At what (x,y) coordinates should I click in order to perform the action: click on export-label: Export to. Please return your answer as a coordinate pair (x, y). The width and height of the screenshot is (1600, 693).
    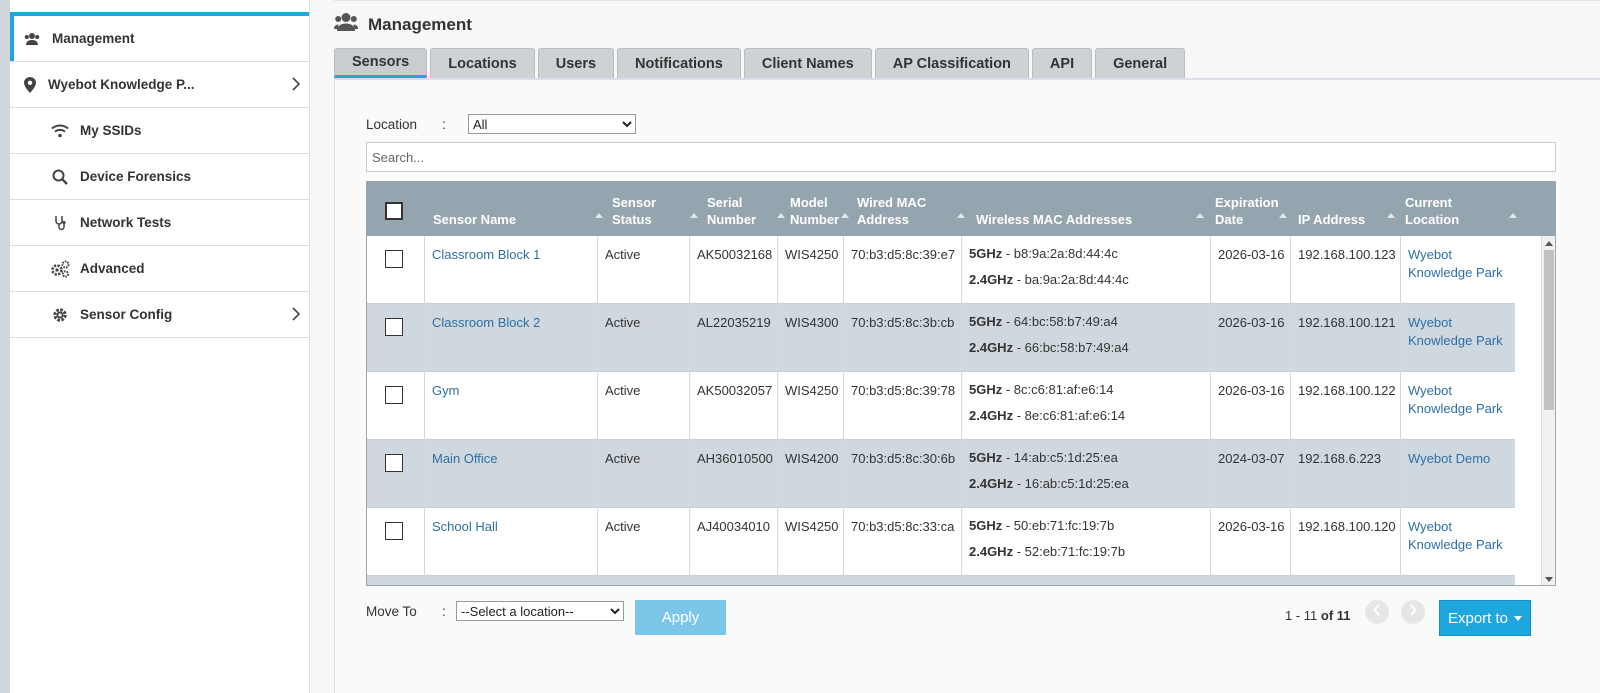
    Looking at the image, I should click on (1478, 618).